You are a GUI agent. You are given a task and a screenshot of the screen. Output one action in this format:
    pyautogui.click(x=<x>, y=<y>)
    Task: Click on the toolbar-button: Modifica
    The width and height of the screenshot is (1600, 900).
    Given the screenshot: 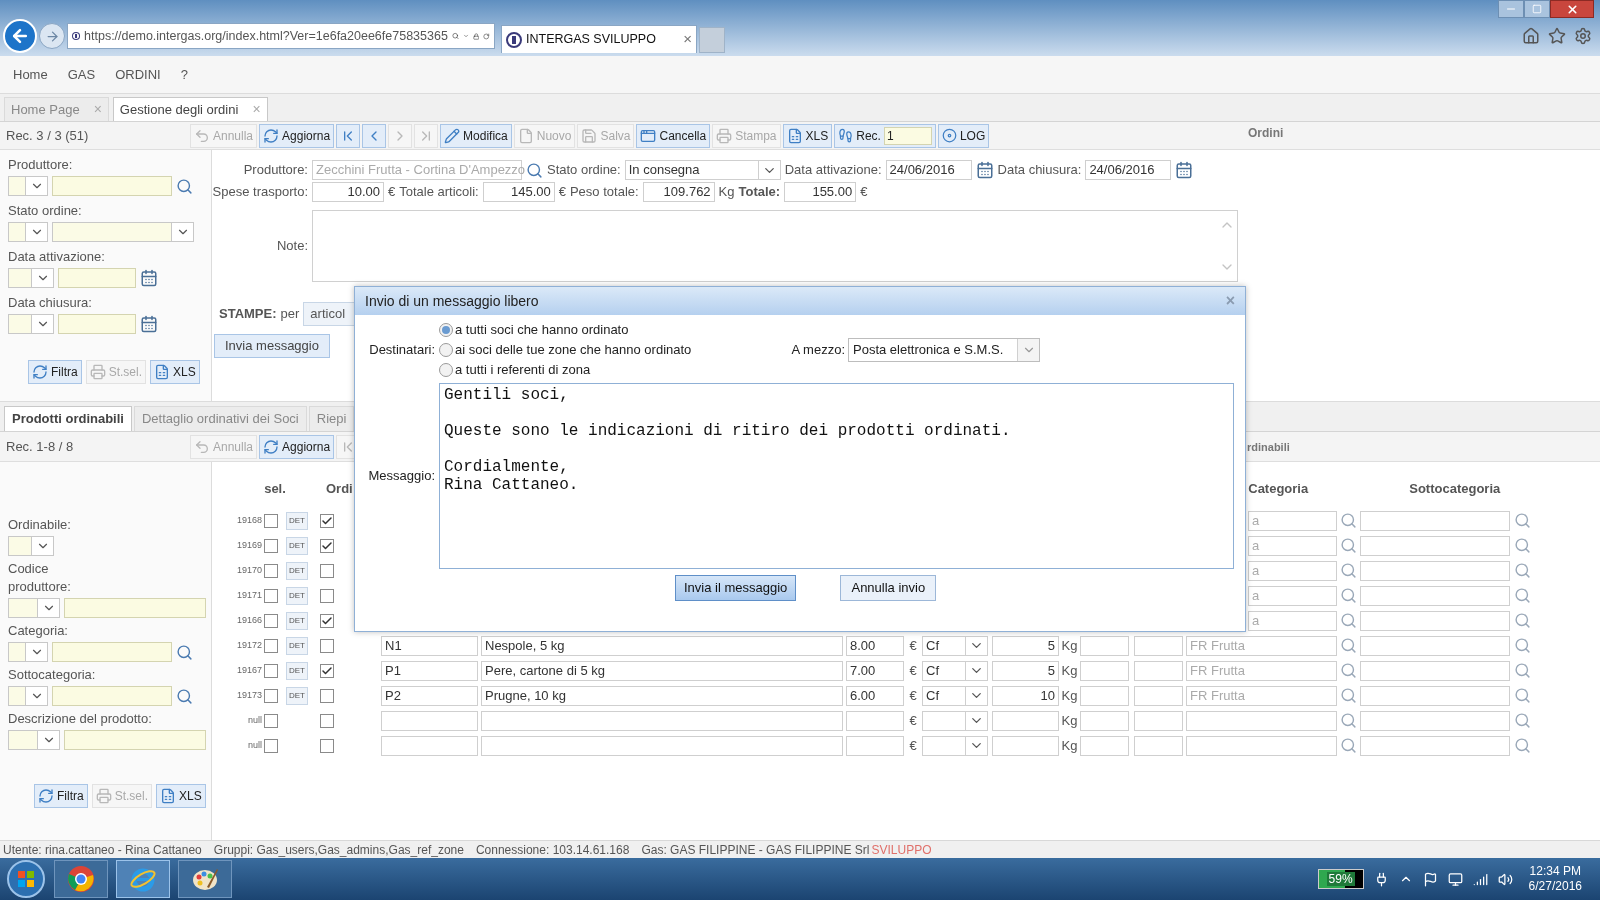 What is the action you would take?
    pyautogui.click(x=476, y=135)
    